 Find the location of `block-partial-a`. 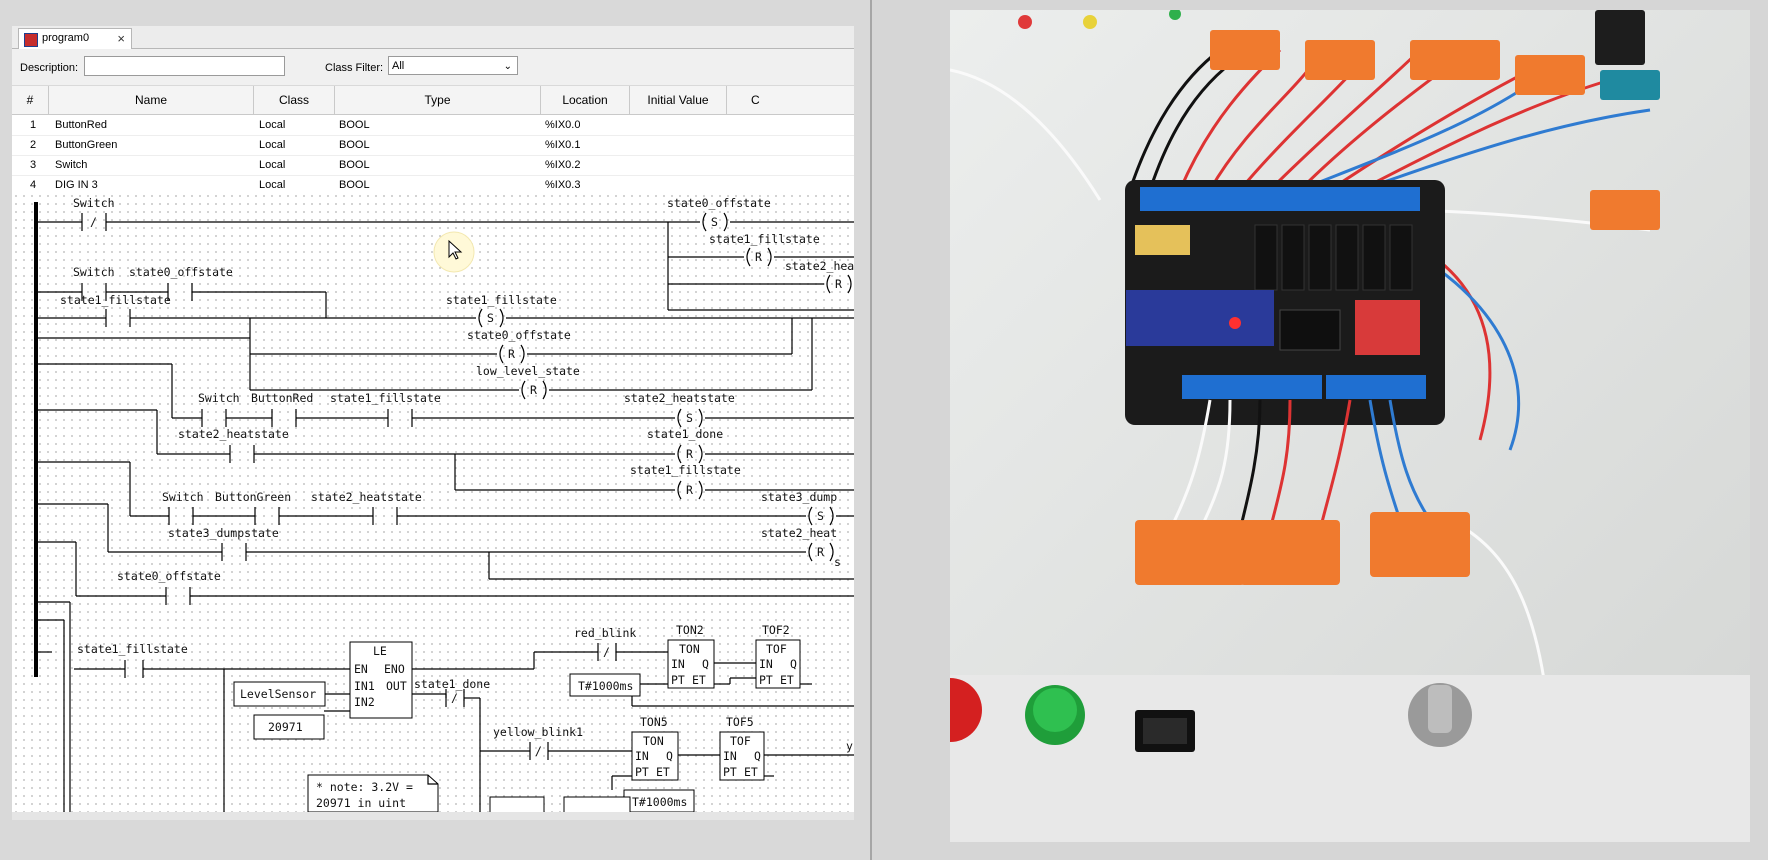

block-partial-a is located at coordinates (517, 804).